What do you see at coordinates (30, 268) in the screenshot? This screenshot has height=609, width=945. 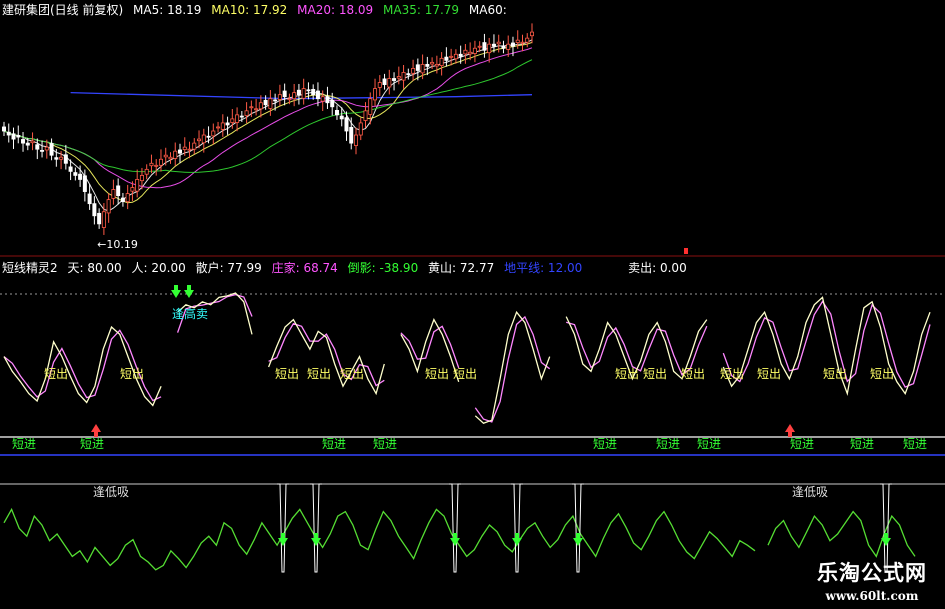 I see `indicator-title: 短线精灵2` at bounding box center [30, 268].